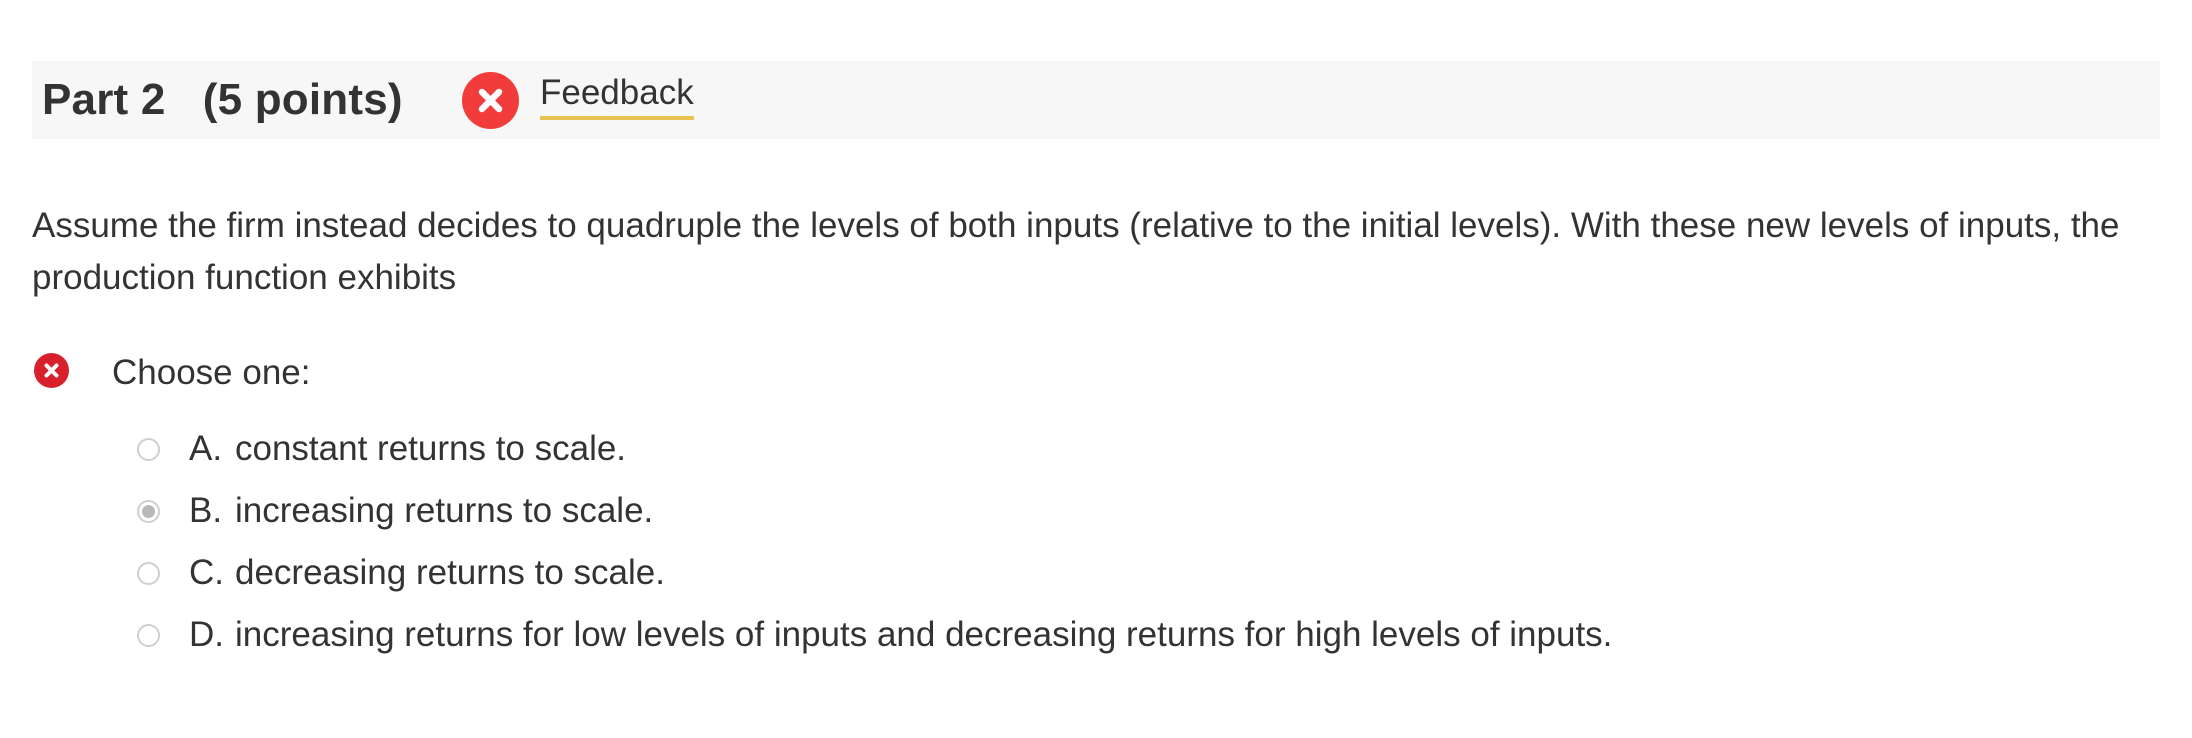  What do you see at coordinates (148, 573) in the screenshot?
I see `radio-button-c` at bounding box center [148, 573].